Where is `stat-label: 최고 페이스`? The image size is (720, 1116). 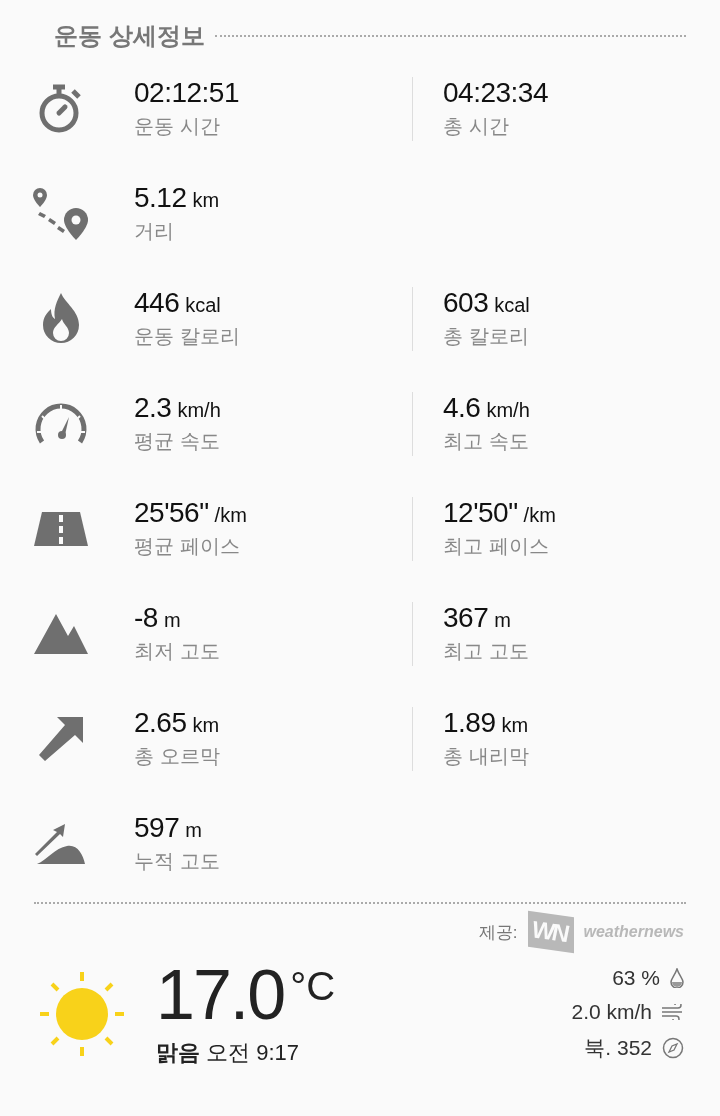 stat-label: 최고 페이스 is located at coordinates (496, 546).